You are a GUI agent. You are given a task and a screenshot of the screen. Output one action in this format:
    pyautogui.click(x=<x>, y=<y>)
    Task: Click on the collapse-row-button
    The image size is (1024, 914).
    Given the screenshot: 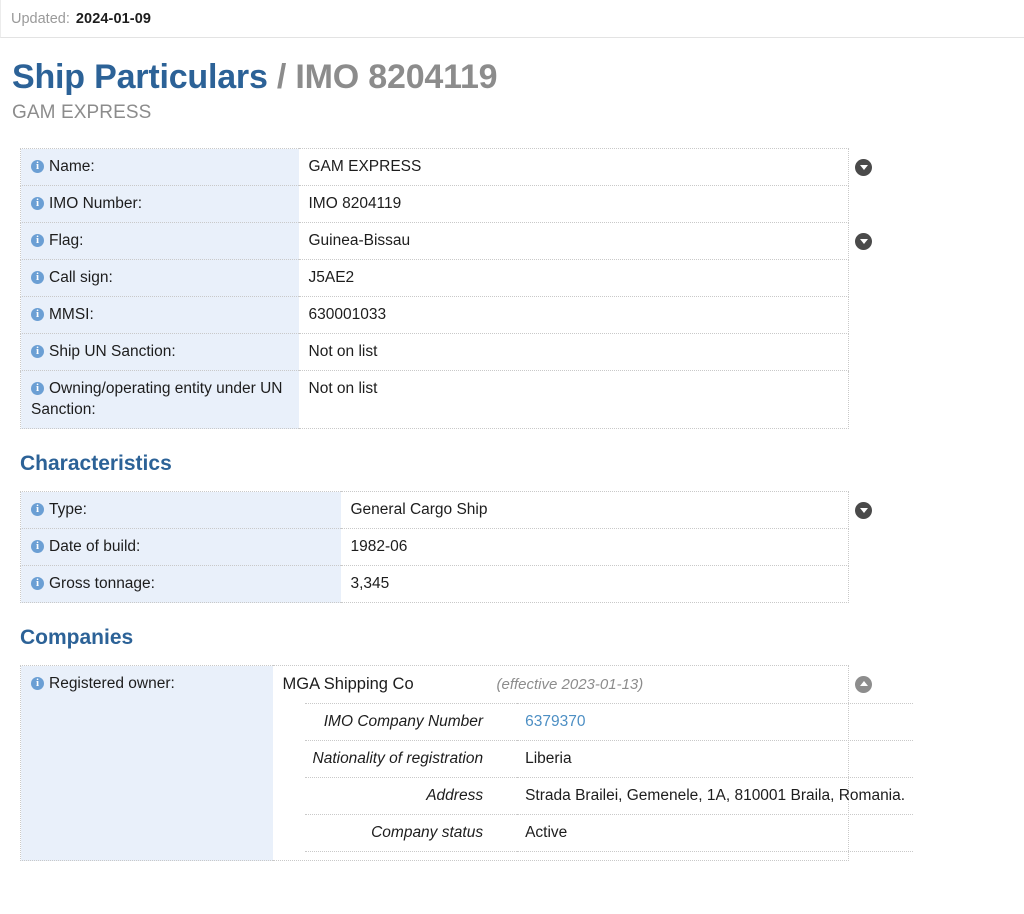 What is the action you would take?
    pyautogui.click(x=863, y=684)
    